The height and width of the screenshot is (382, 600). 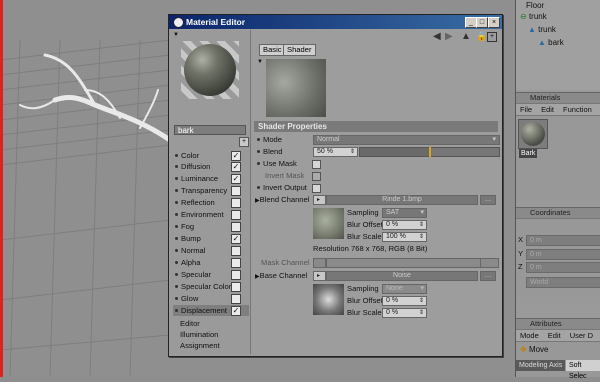 I want to click on channel-luminance: Luminance ✓, so click(x=211, y=178).